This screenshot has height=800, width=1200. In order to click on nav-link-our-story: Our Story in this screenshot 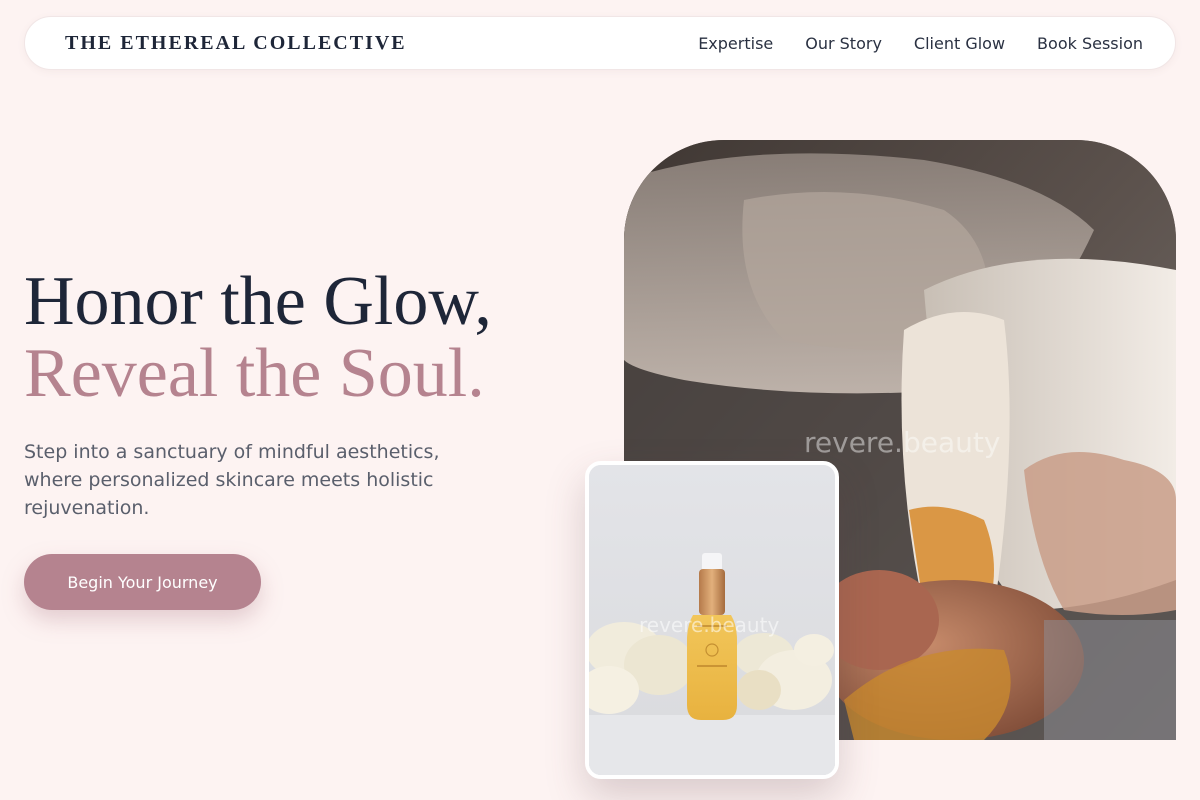, I will do `click(843, 43)`.